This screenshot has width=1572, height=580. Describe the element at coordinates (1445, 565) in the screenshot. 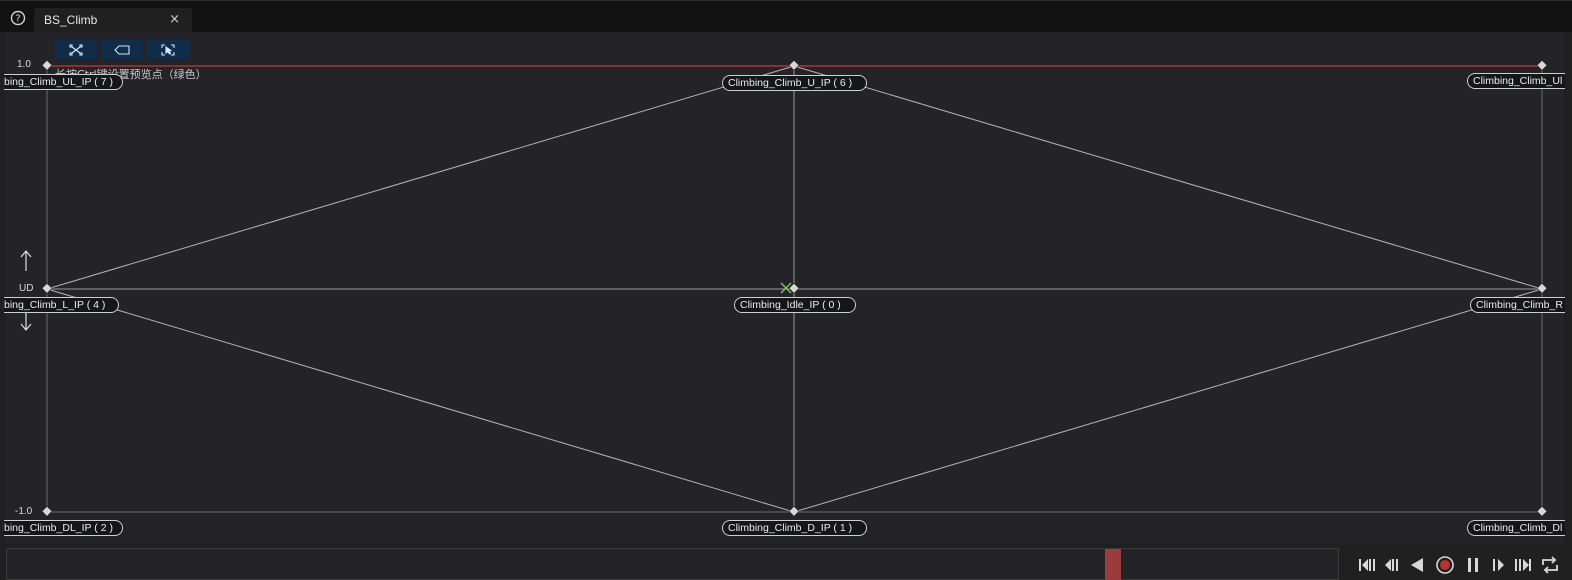

I see `record-icon` at that location.